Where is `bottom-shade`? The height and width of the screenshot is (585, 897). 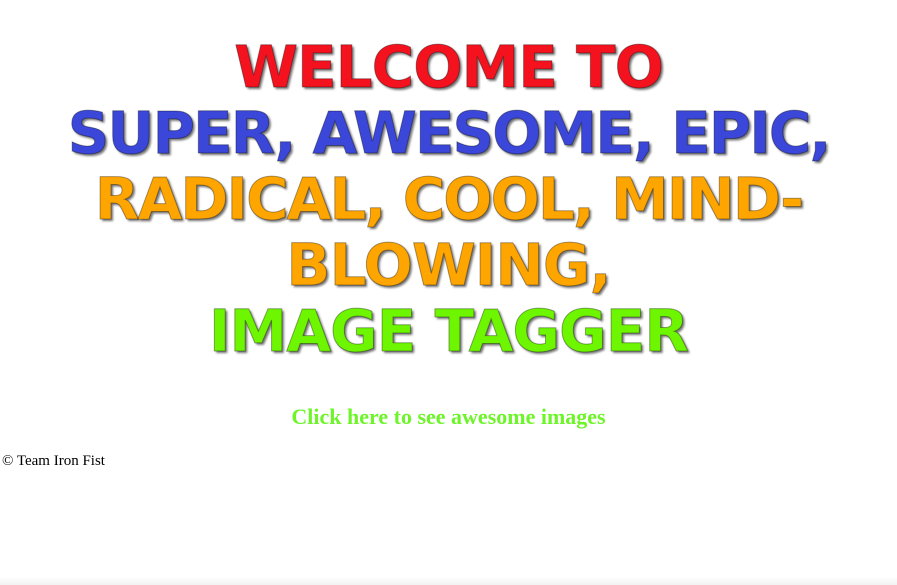 bottom-shade is located at coordinates (448, 581).